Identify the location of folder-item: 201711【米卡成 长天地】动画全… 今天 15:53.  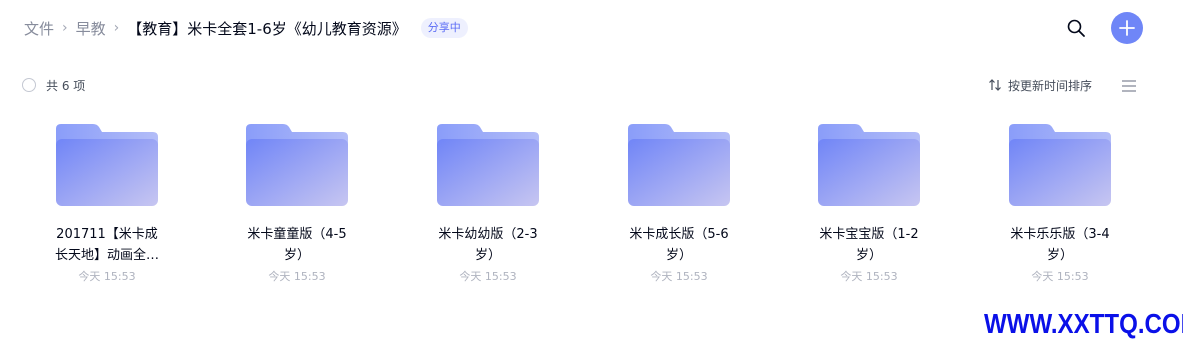
(107, 203).